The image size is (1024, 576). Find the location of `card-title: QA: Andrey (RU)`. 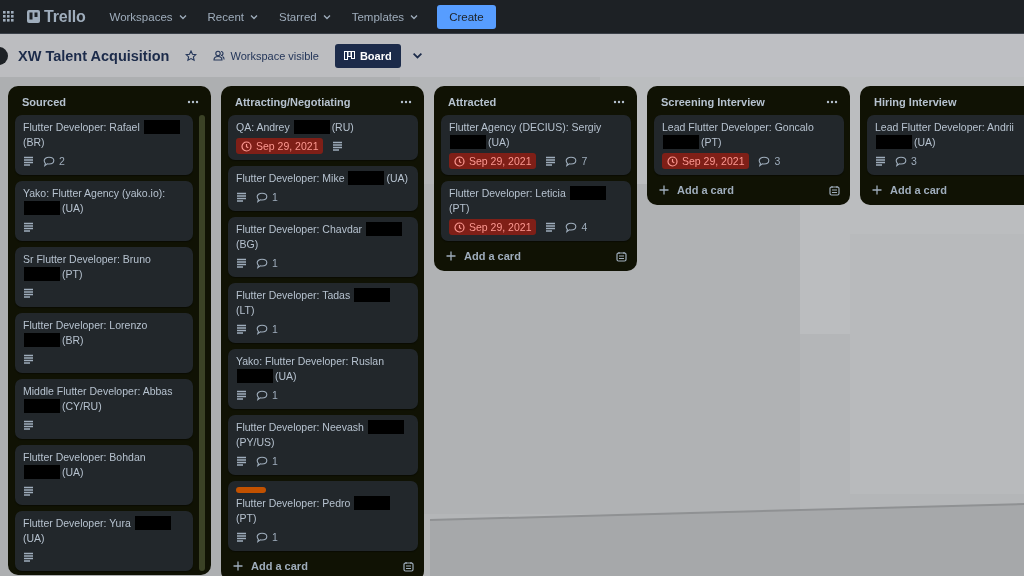

card-title: QA: Andrey (RU) is located at coordinates (323, 127).